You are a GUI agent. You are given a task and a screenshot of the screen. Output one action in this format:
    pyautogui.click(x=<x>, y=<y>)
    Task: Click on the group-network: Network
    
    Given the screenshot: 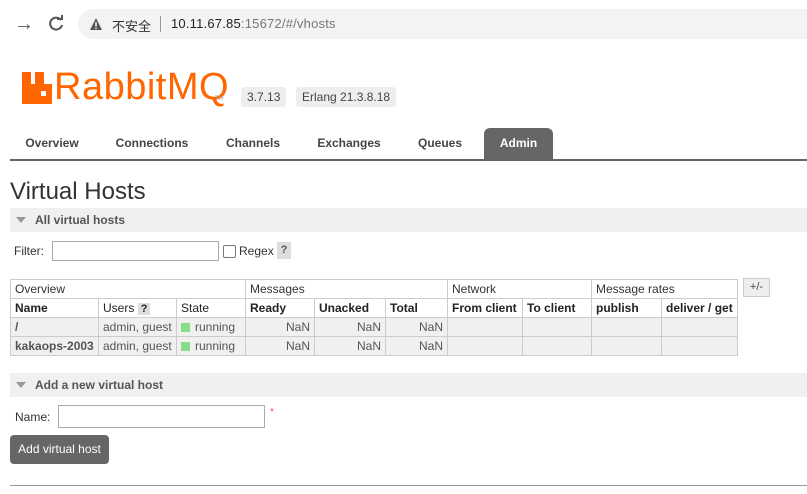 What is the action you would take?
    pyautogui.click(x=519, y=289)
    